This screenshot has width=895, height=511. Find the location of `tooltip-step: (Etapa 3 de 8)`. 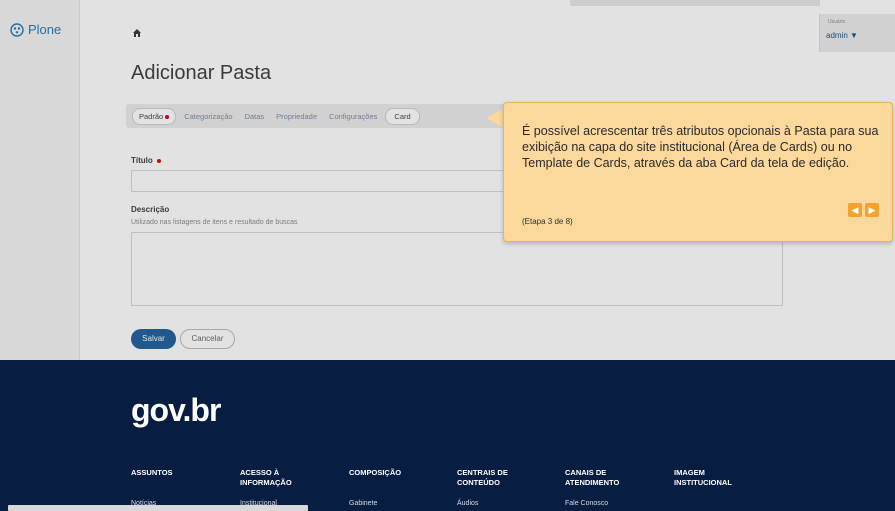

tooltip-step: (Etapa 3 de 8) is located at coordinates (547, 221).